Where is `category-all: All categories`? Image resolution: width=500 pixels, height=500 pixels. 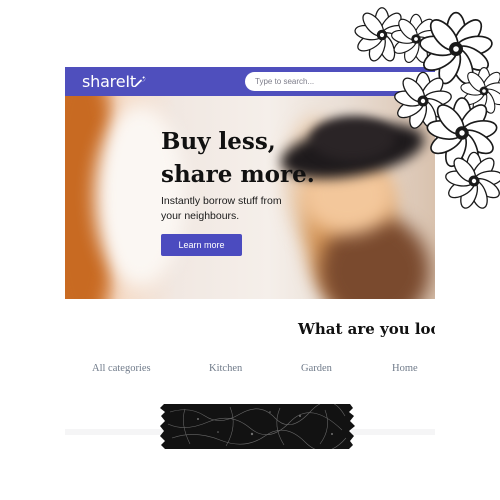
category-all: All categories is located at coordinates (121, 368).